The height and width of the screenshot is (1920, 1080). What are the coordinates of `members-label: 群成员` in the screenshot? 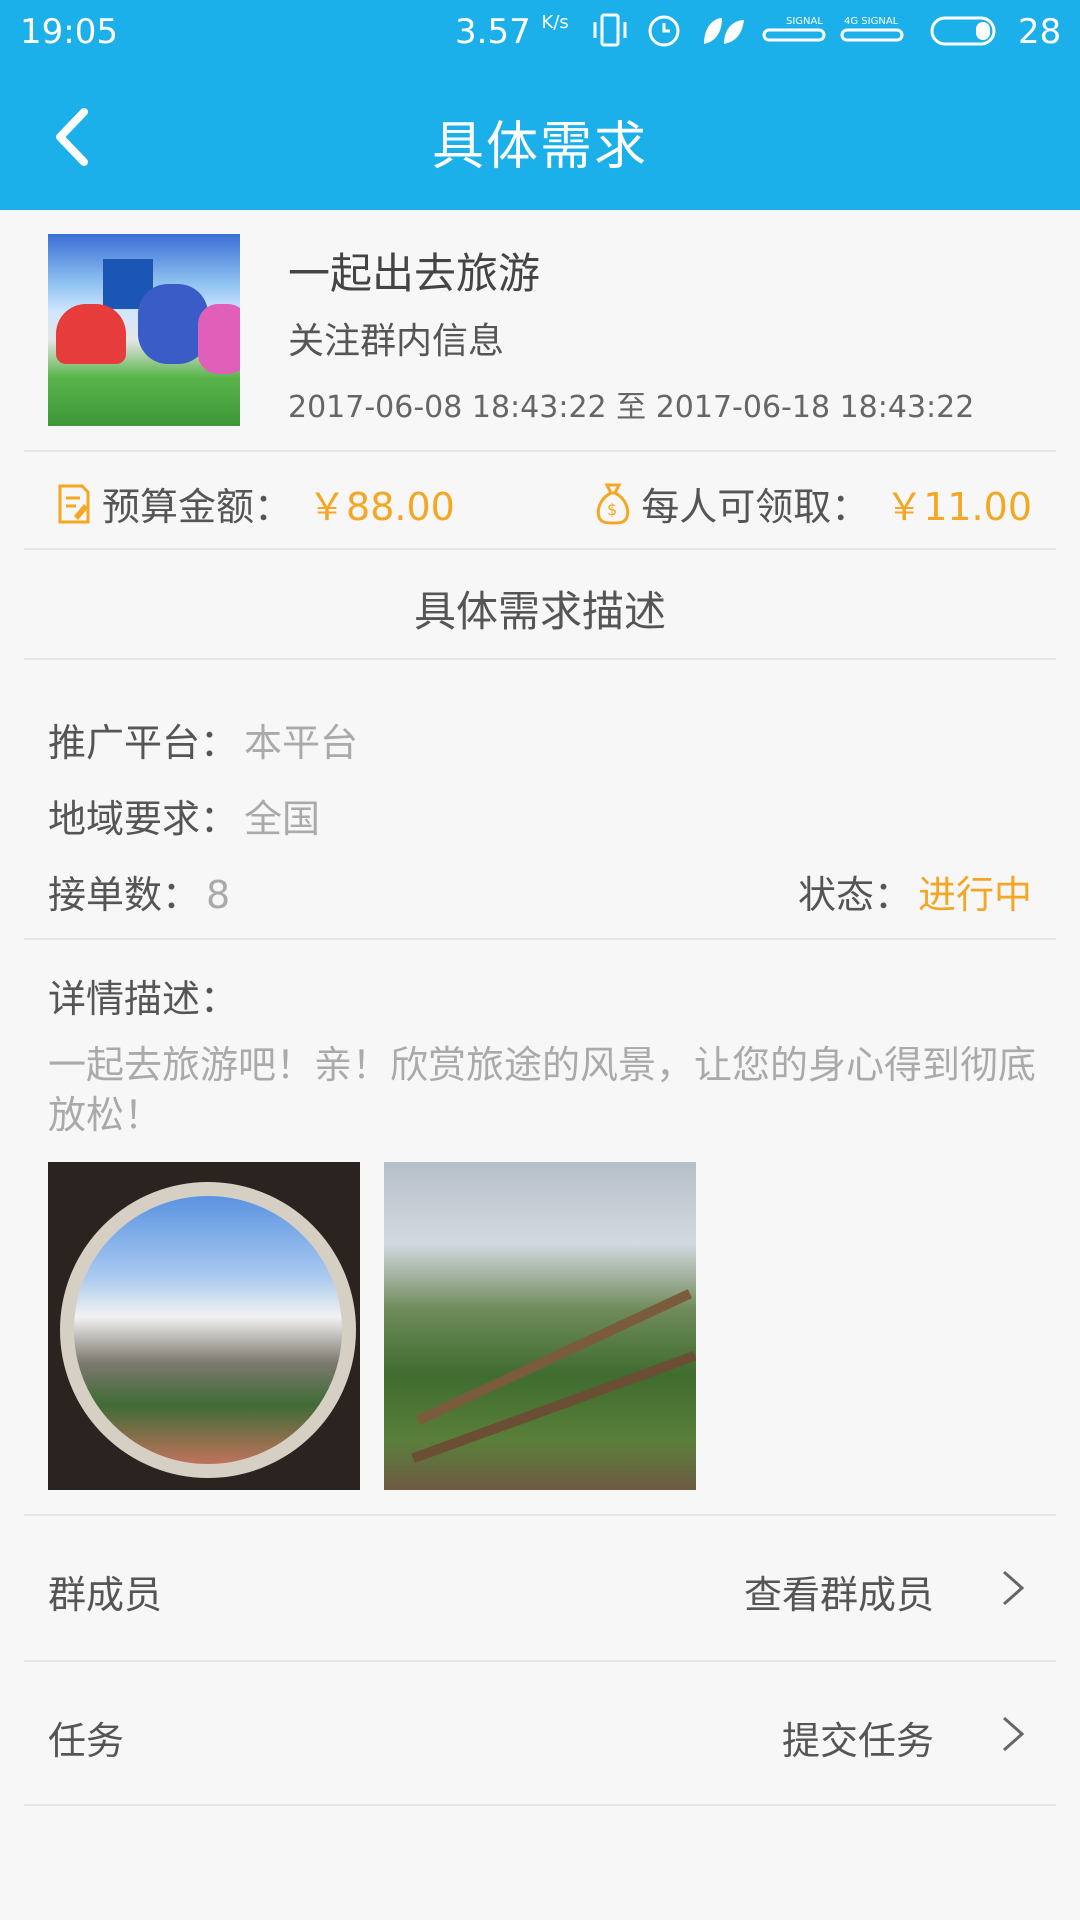 It's located at (105, 1595).